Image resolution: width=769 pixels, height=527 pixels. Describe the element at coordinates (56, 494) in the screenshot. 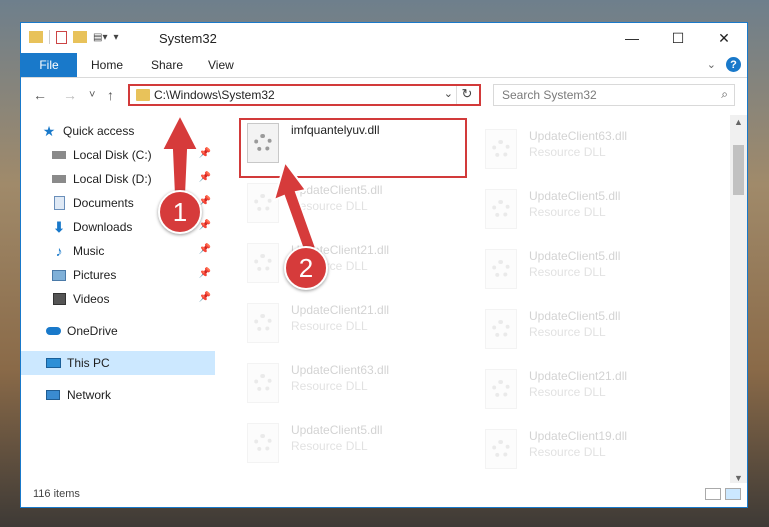

I see `item-count: 116 items` at that location.